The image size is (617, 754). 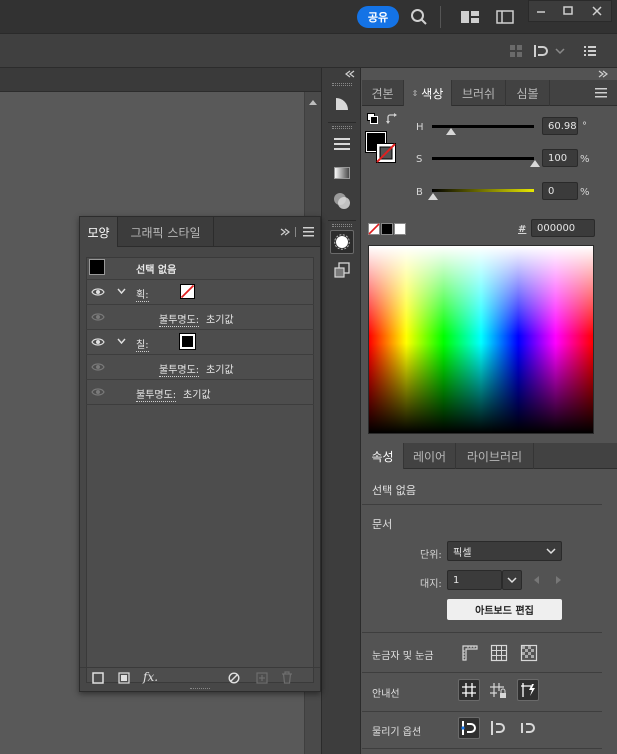 I want to click on transparency-grid-icon, so click(x=529, y=653).